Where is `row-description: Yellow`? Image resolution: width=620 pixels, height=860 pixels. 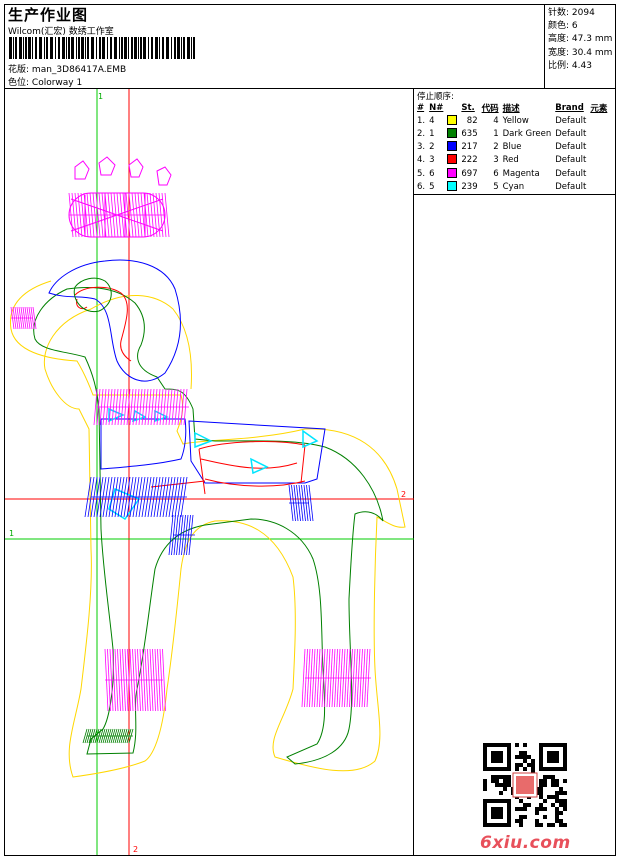 row-description: Yellow is located at coordinates (515, 120).